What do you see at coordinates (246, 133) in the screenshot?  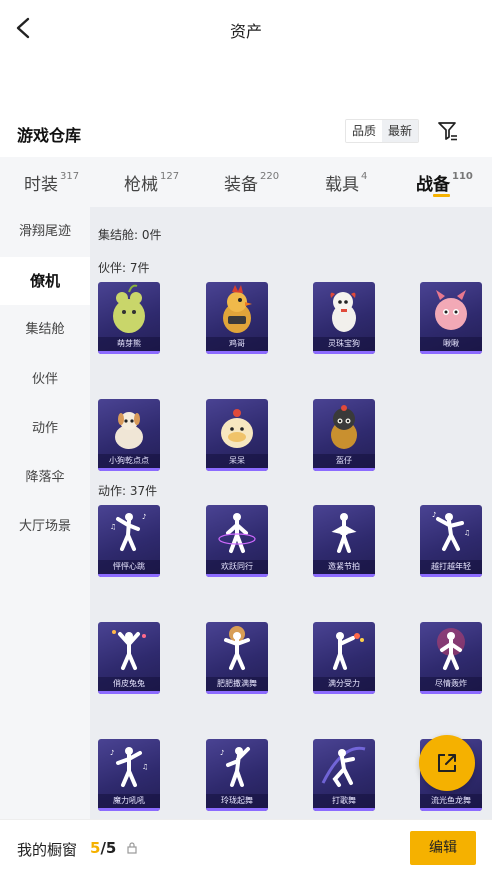 I see `section-header: 游戏仓库 品质 最新` at bounding box center [246, 133].